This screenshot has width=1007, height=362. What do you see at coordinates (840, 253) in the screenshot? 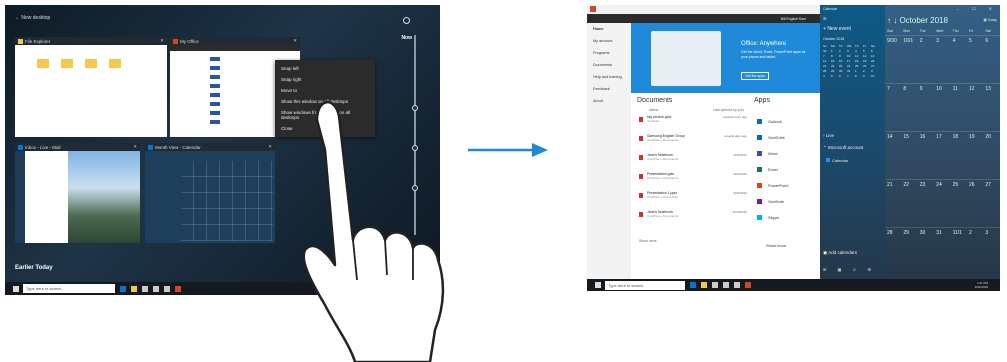
I see `add-calendars-button: ▣ Add calendars` at bounding box center [840, 253].